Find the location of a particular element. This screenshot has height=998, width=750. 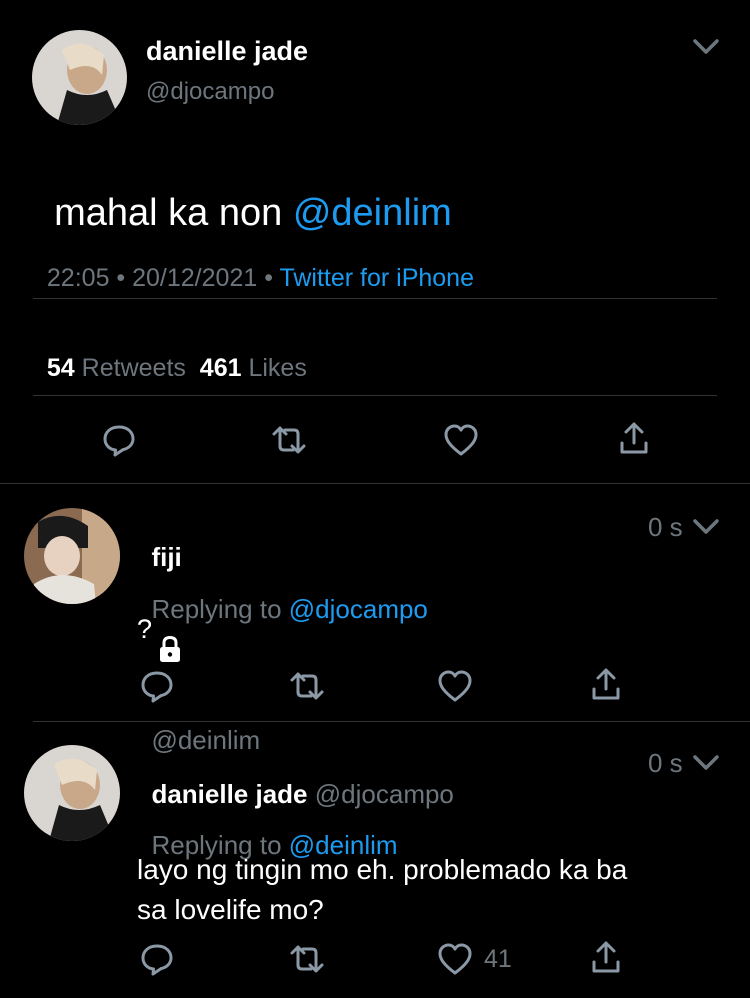

tweet-source-link: Twitter for iPhone is located at coordinates (376, 278).